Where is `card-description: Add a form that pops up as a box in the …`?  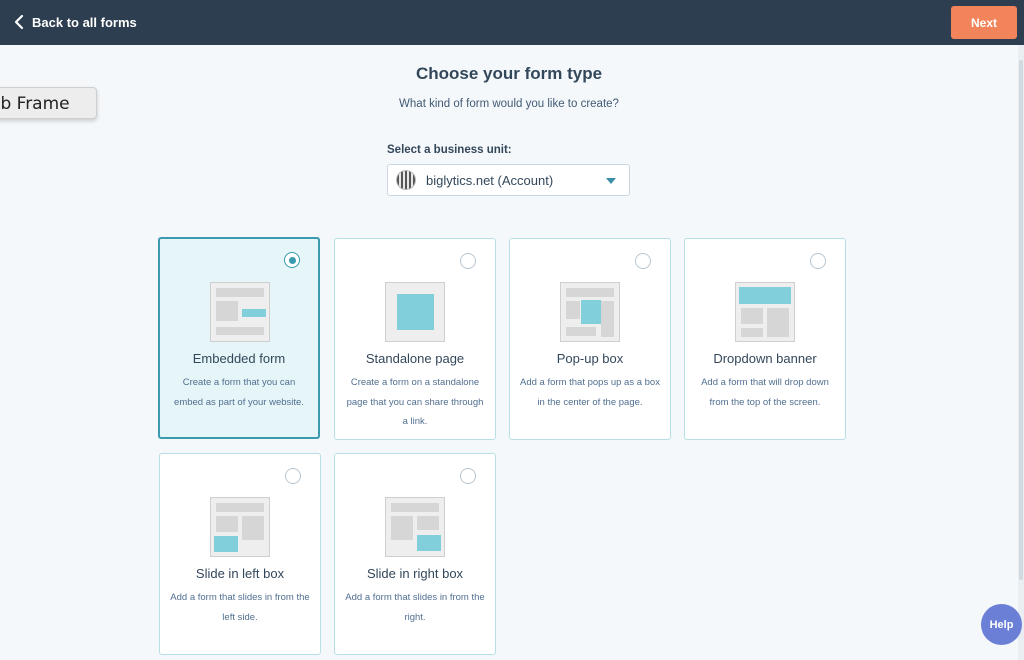
card-description: Add a form that pops up as a box in the … is located at coordinates (590, 392).